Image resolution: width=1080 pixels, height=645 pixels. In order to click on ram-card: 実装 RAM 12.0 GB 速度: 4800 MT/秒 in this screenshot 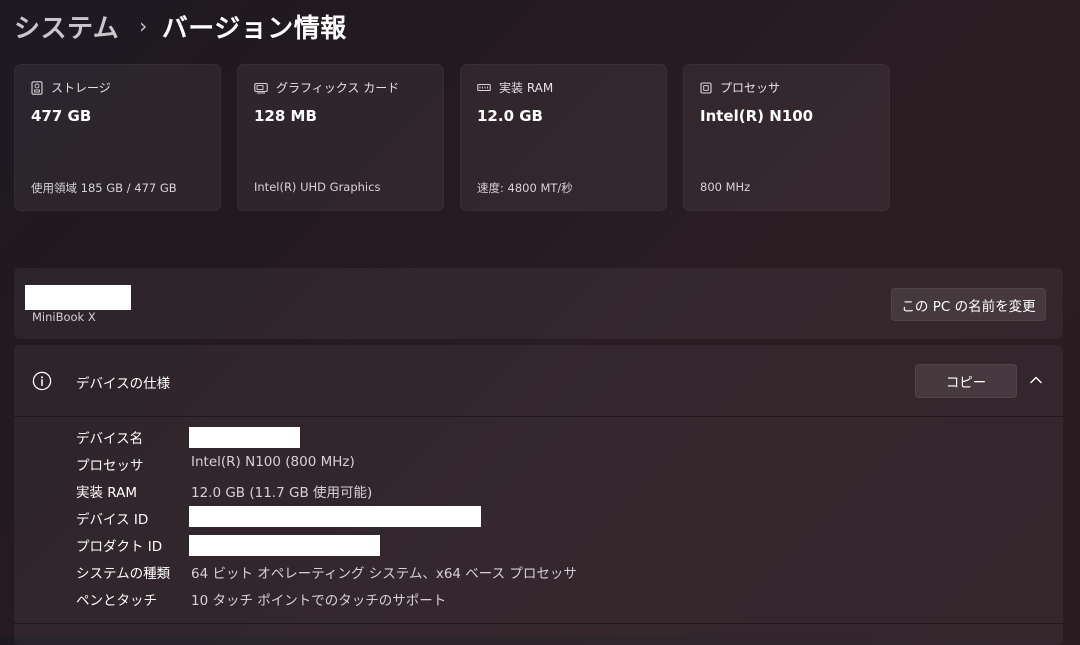, I will do `click(563, 137)`.